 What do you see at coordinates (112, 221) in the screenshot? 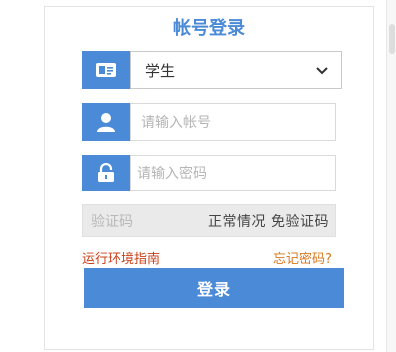
I see `captcha-placeholder: 验证码` at bounding box center [112, 221].